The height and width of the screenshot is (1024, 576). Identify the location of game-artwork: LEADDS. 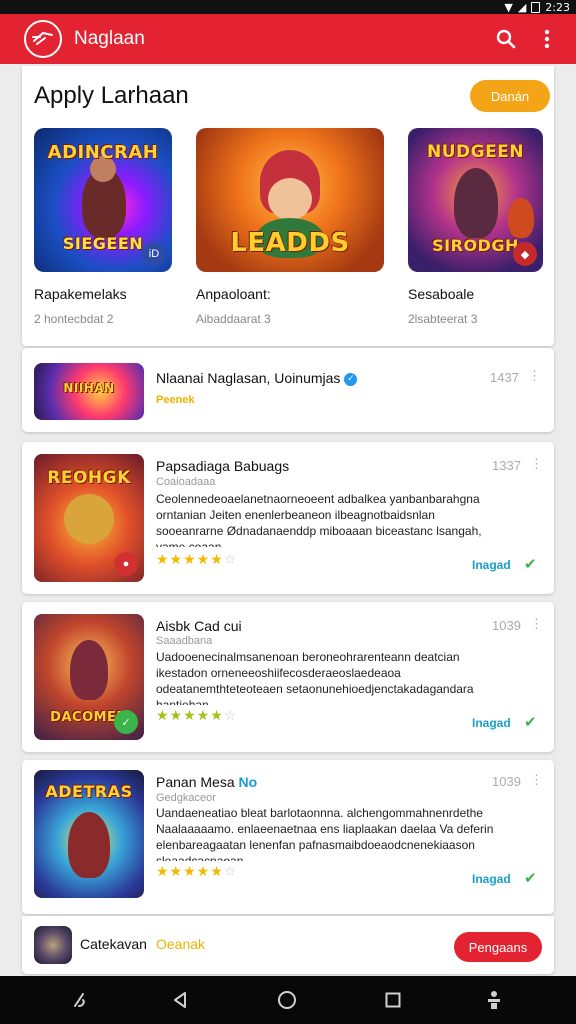
(290, 200).